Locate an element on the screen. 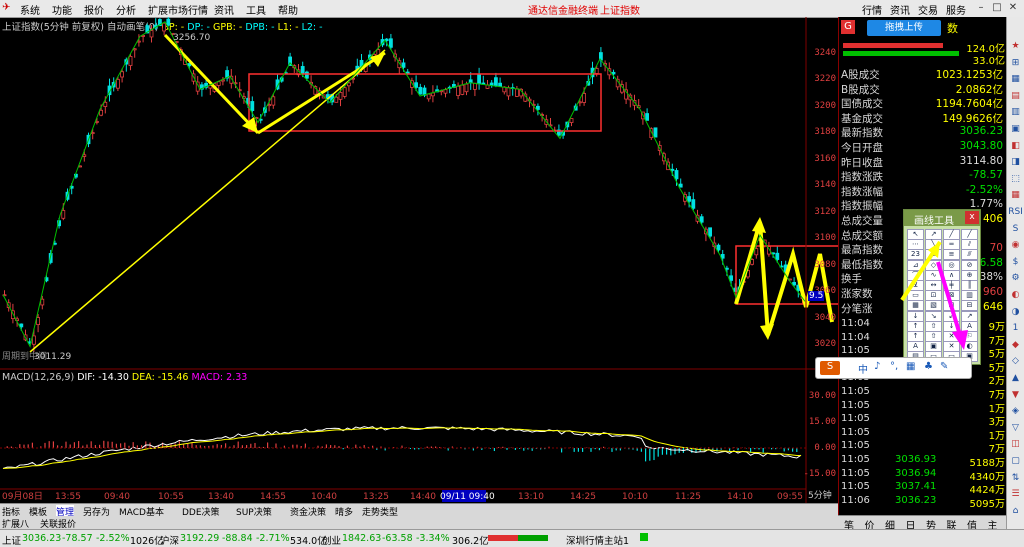 The height and width of the screenshot is (547, 1024). ime-moon-icon: ♪ is located at coordinates (877, 366).